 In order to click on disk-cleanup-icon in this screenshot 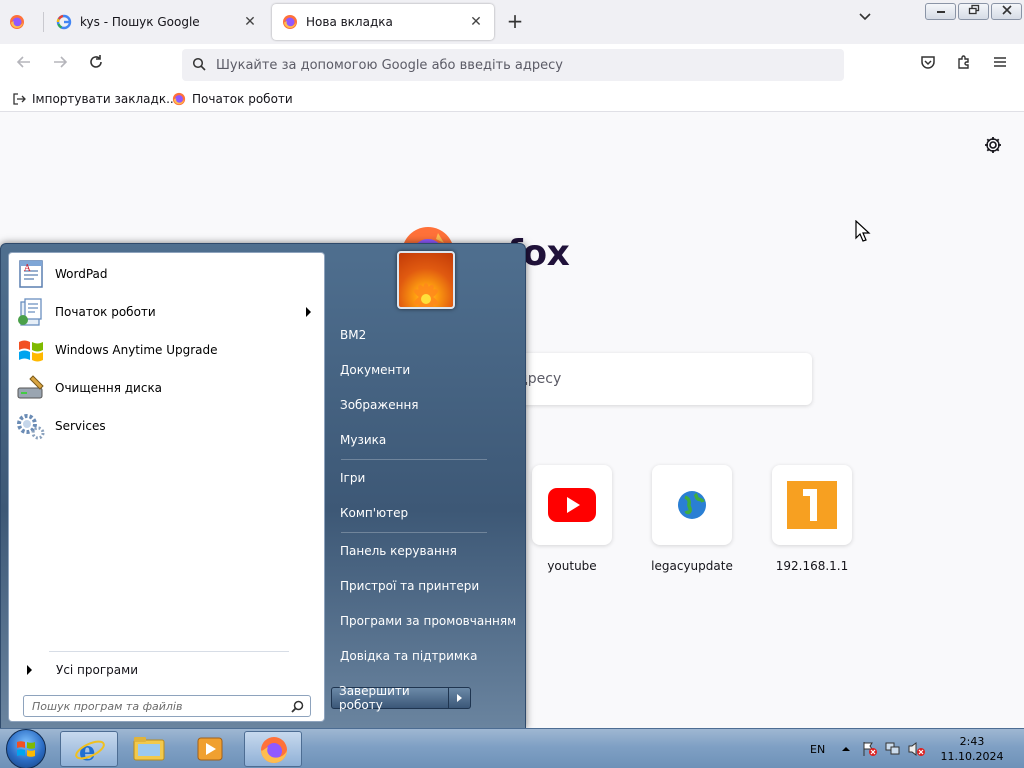, I will do `click(30, 387)`.